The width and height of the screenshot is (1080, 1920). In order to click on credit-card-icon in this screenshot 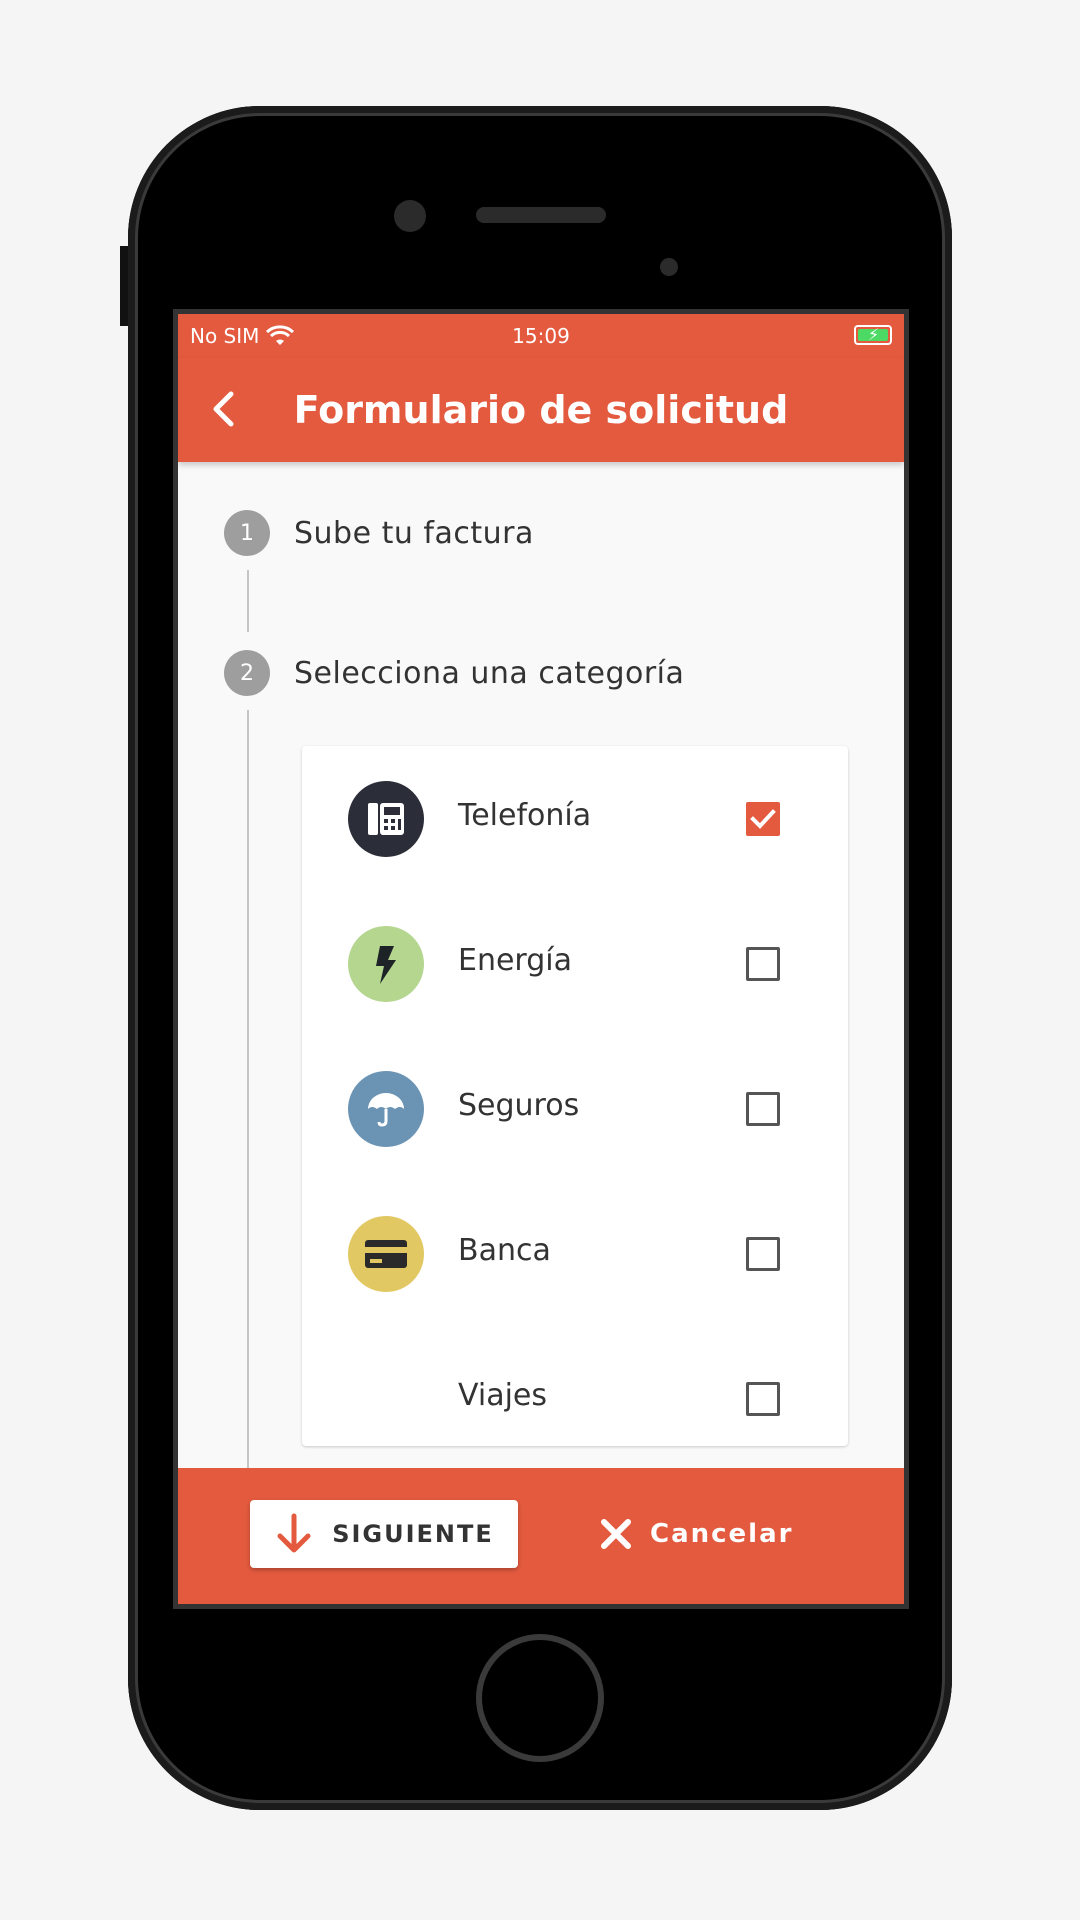, I will do `click(386, 1254)`.